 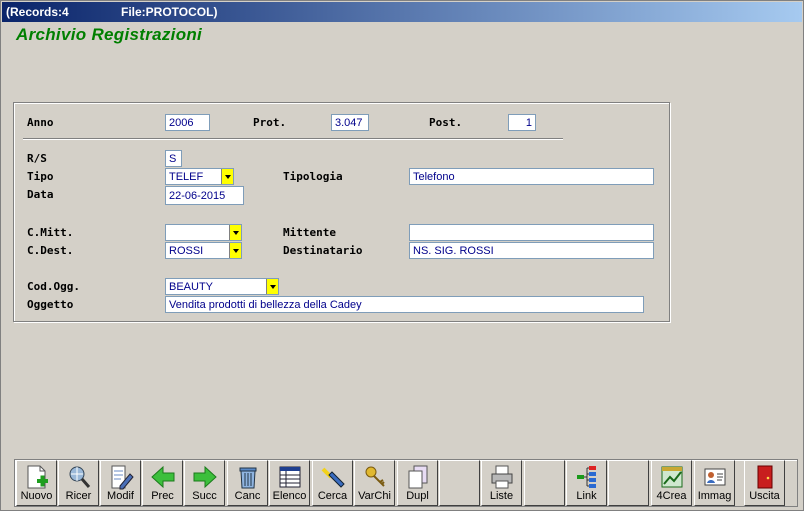 I want to click on tipo-label: Tipo, so click(x=40, y=176).